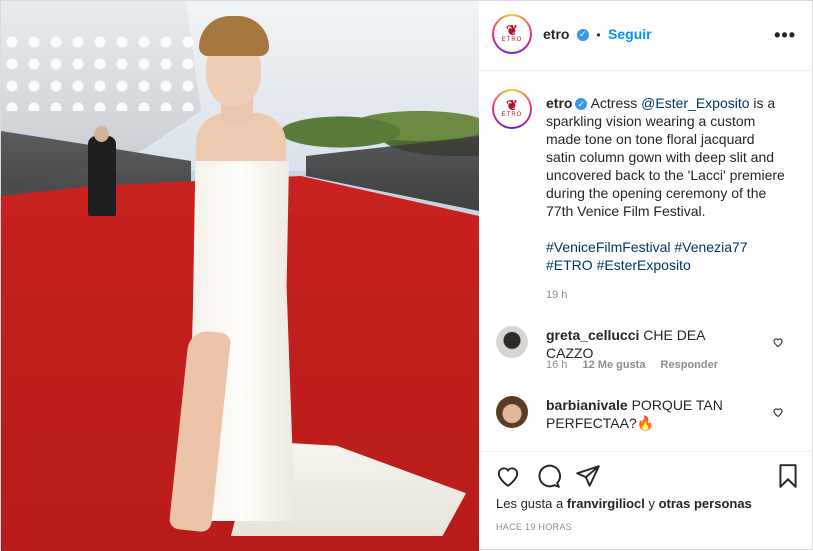 Image resolution: width=813 pixels, height=551 pixels. Describe the element at coordinates (592, 335) in the screenshot. I see `comment-username: greta_cellucci` at that location.